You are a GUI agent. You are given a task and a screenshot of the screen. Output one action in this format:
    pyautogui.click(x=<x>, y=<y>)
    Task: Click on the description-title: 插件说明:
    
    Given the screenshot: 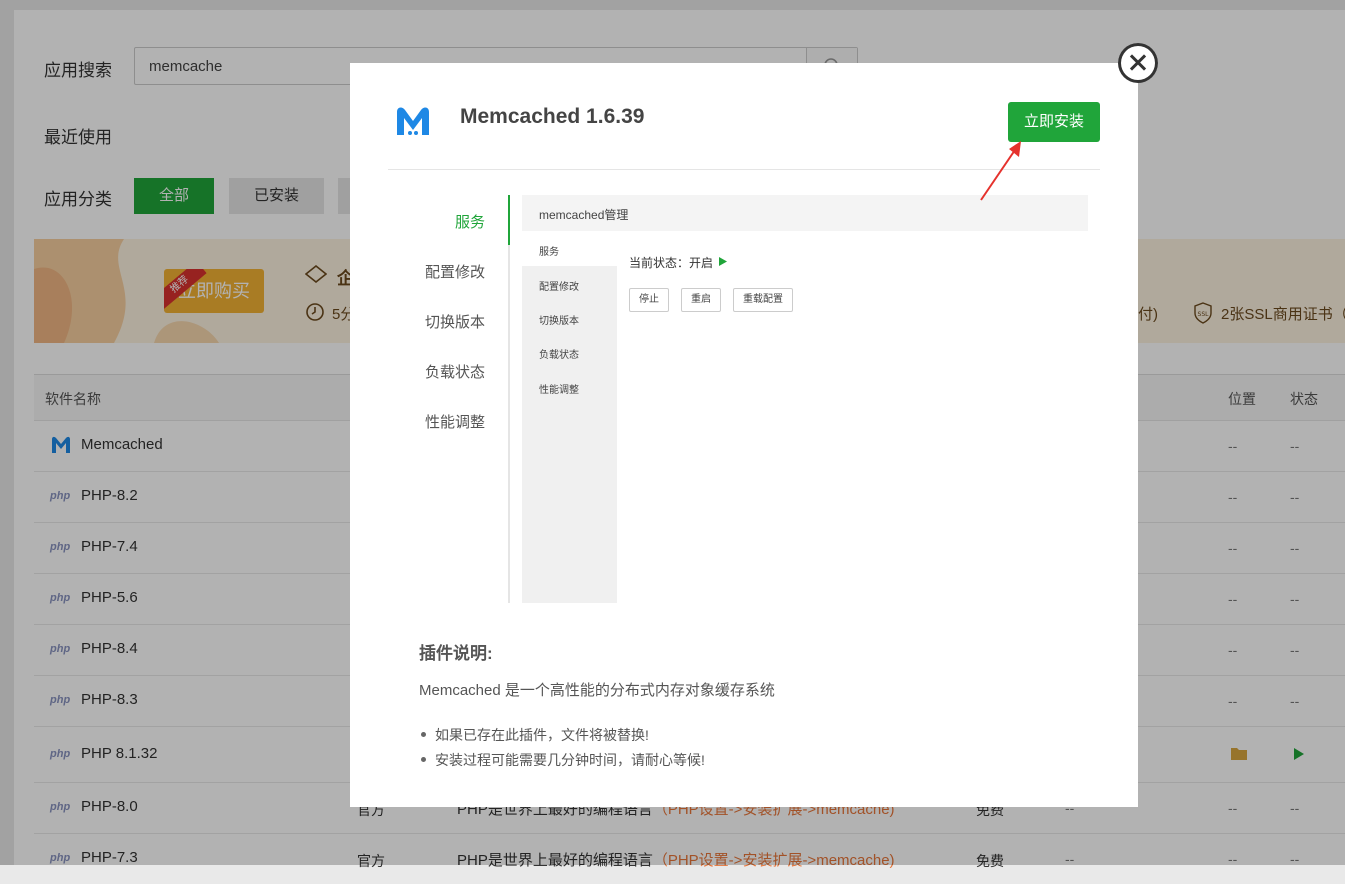 What is the action you would take?
    pyautogui.click(x=456, y=653)
    